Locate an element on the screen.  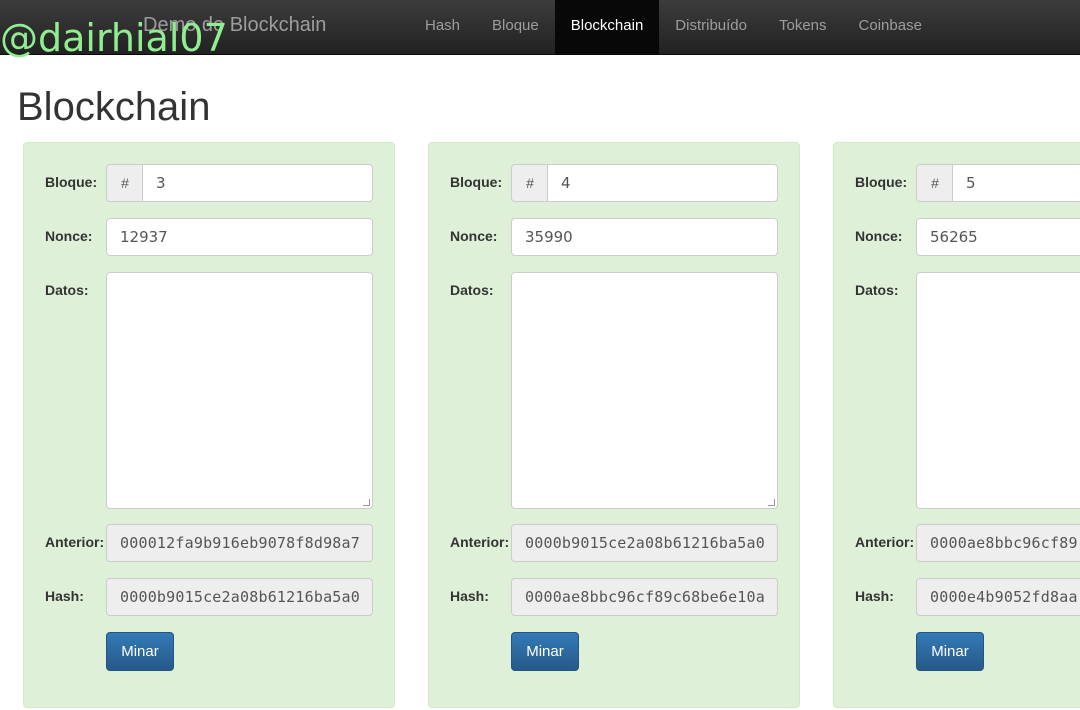
nonce-input: 35990 is located at coordinates (644, 237).